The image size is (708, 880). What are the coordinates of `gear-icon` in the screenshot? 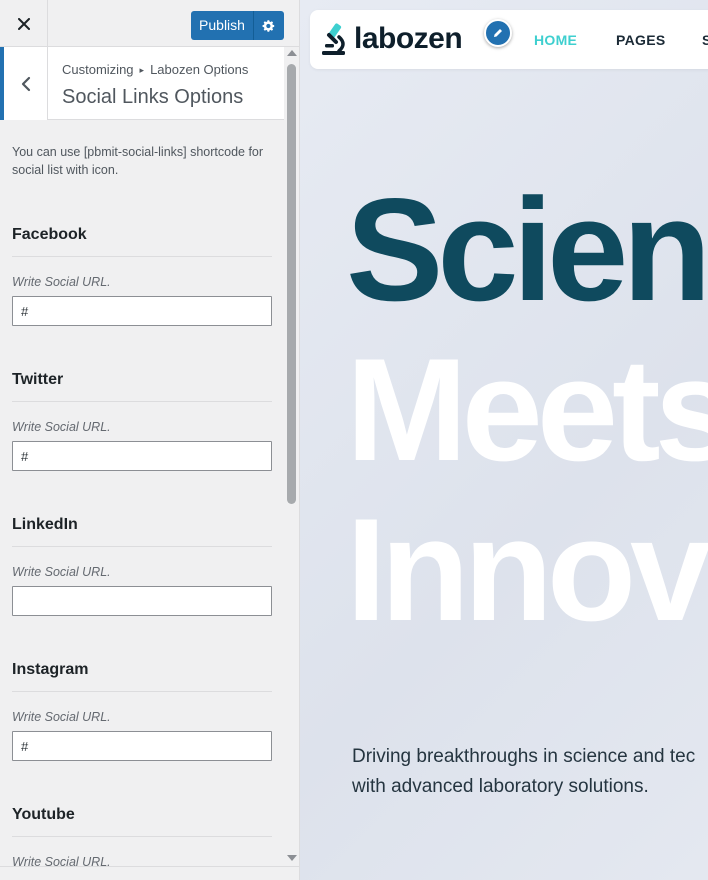 It's located at (268, 25).